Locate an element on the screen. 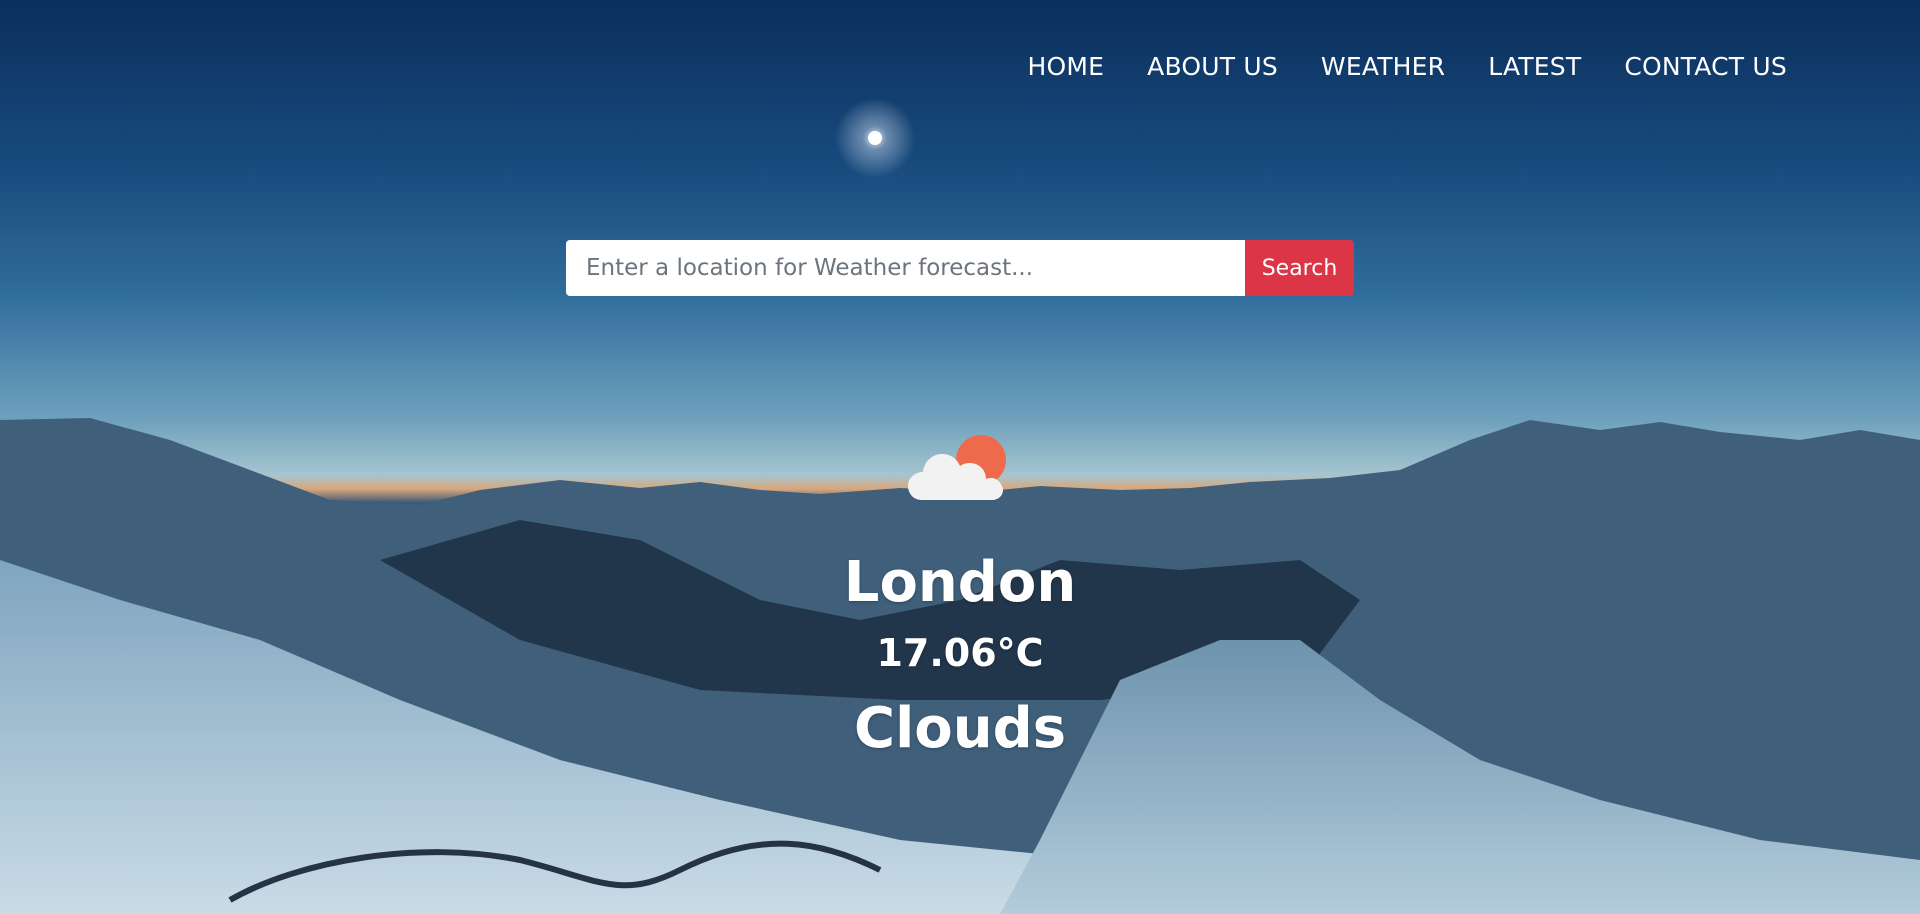 The image size is (1920, 914). nav-latest-link: LATEST is located at coordinates (1534, 66).